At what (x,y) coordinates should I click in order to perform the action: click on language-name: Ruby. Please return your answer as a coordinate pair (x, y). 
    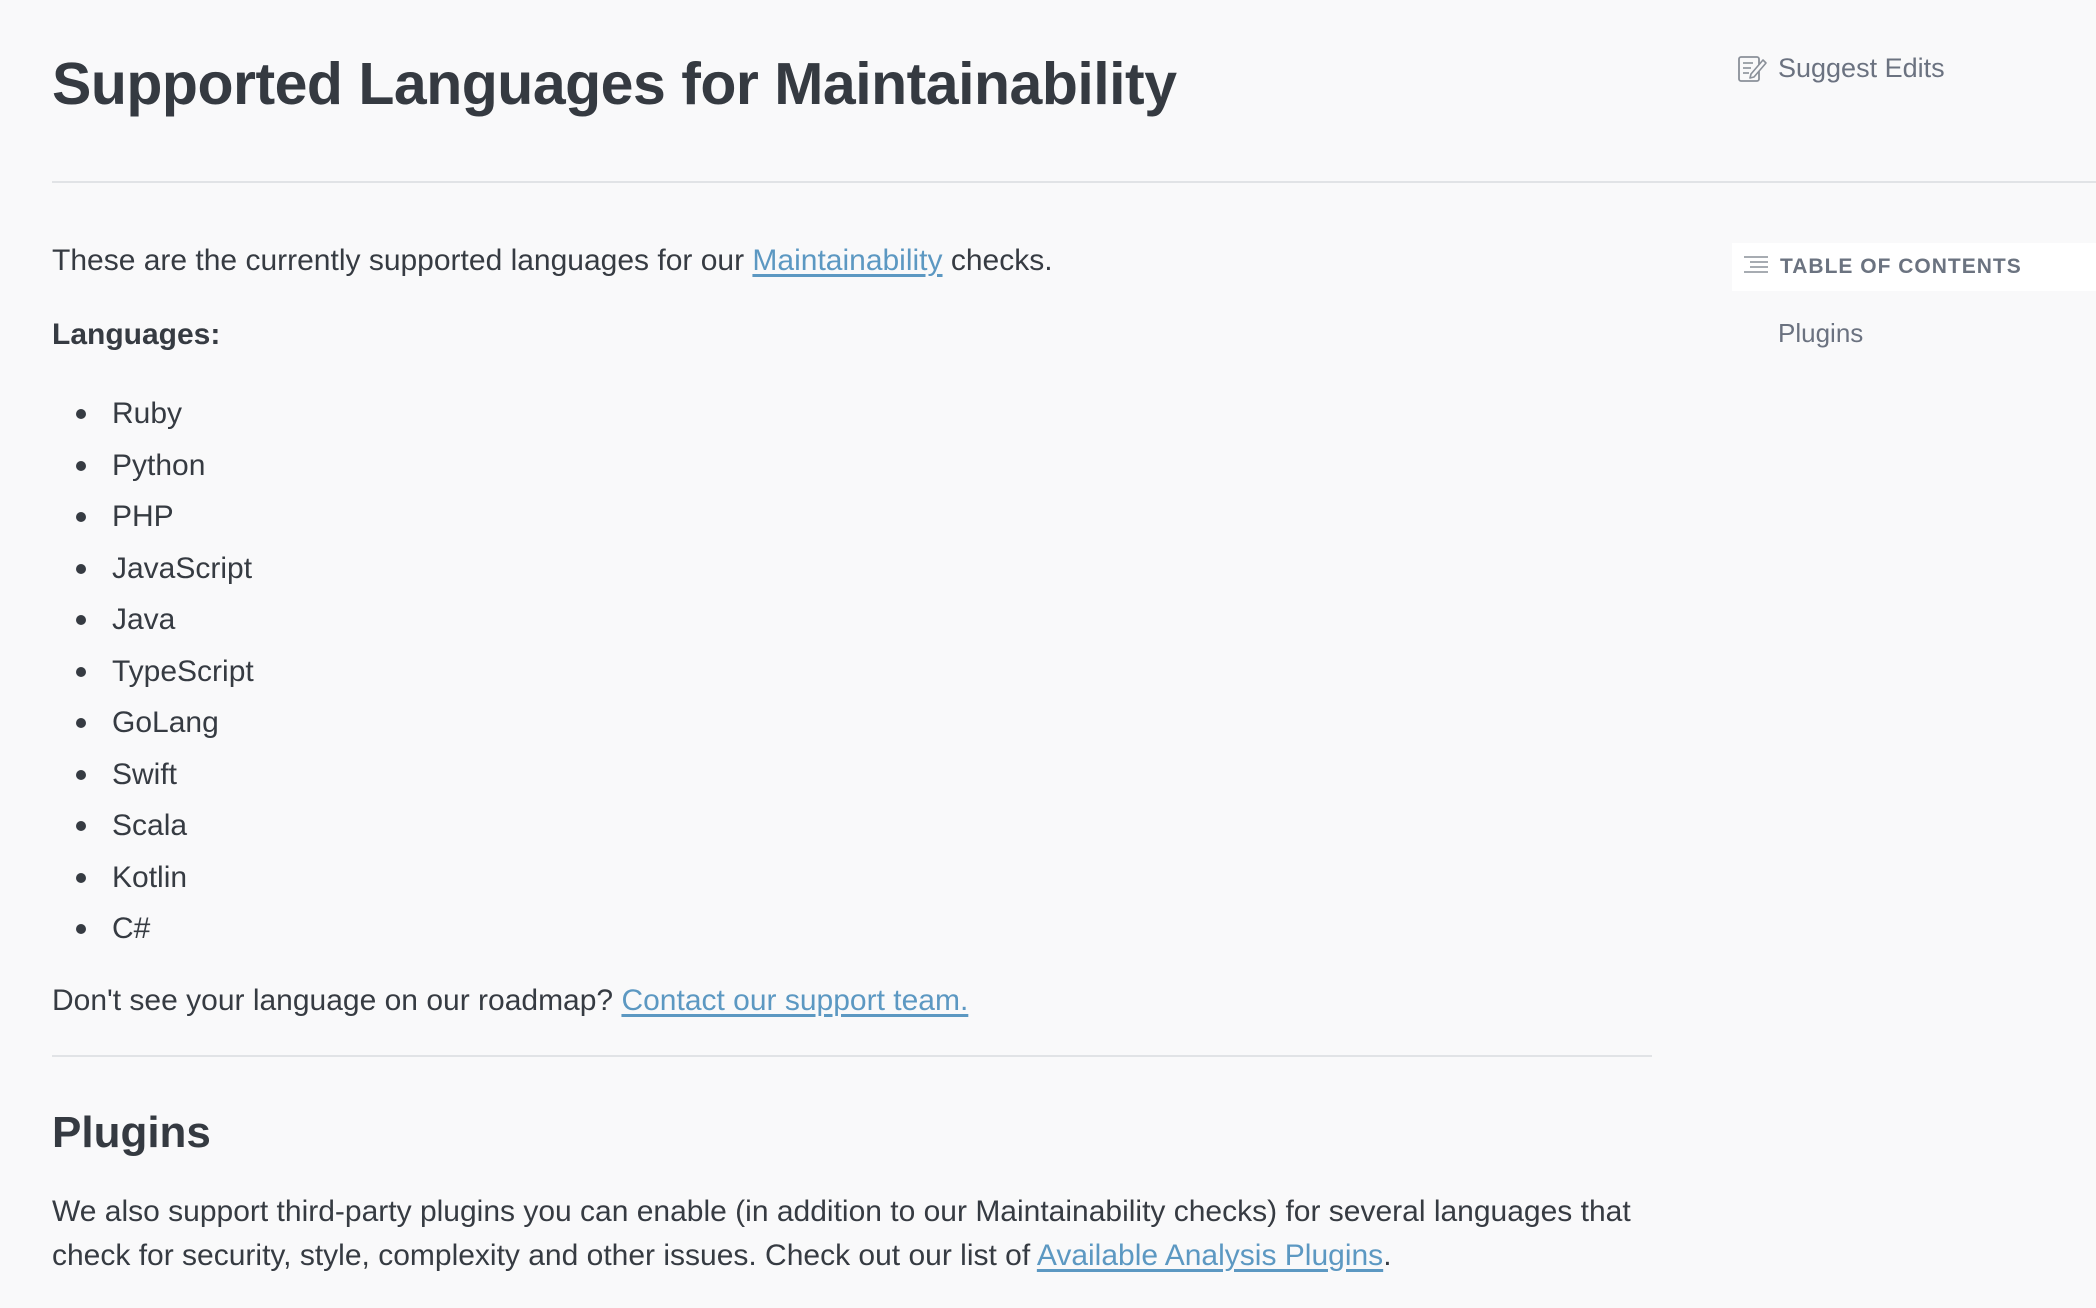
    Looking at the image, I should click on (147, 413).